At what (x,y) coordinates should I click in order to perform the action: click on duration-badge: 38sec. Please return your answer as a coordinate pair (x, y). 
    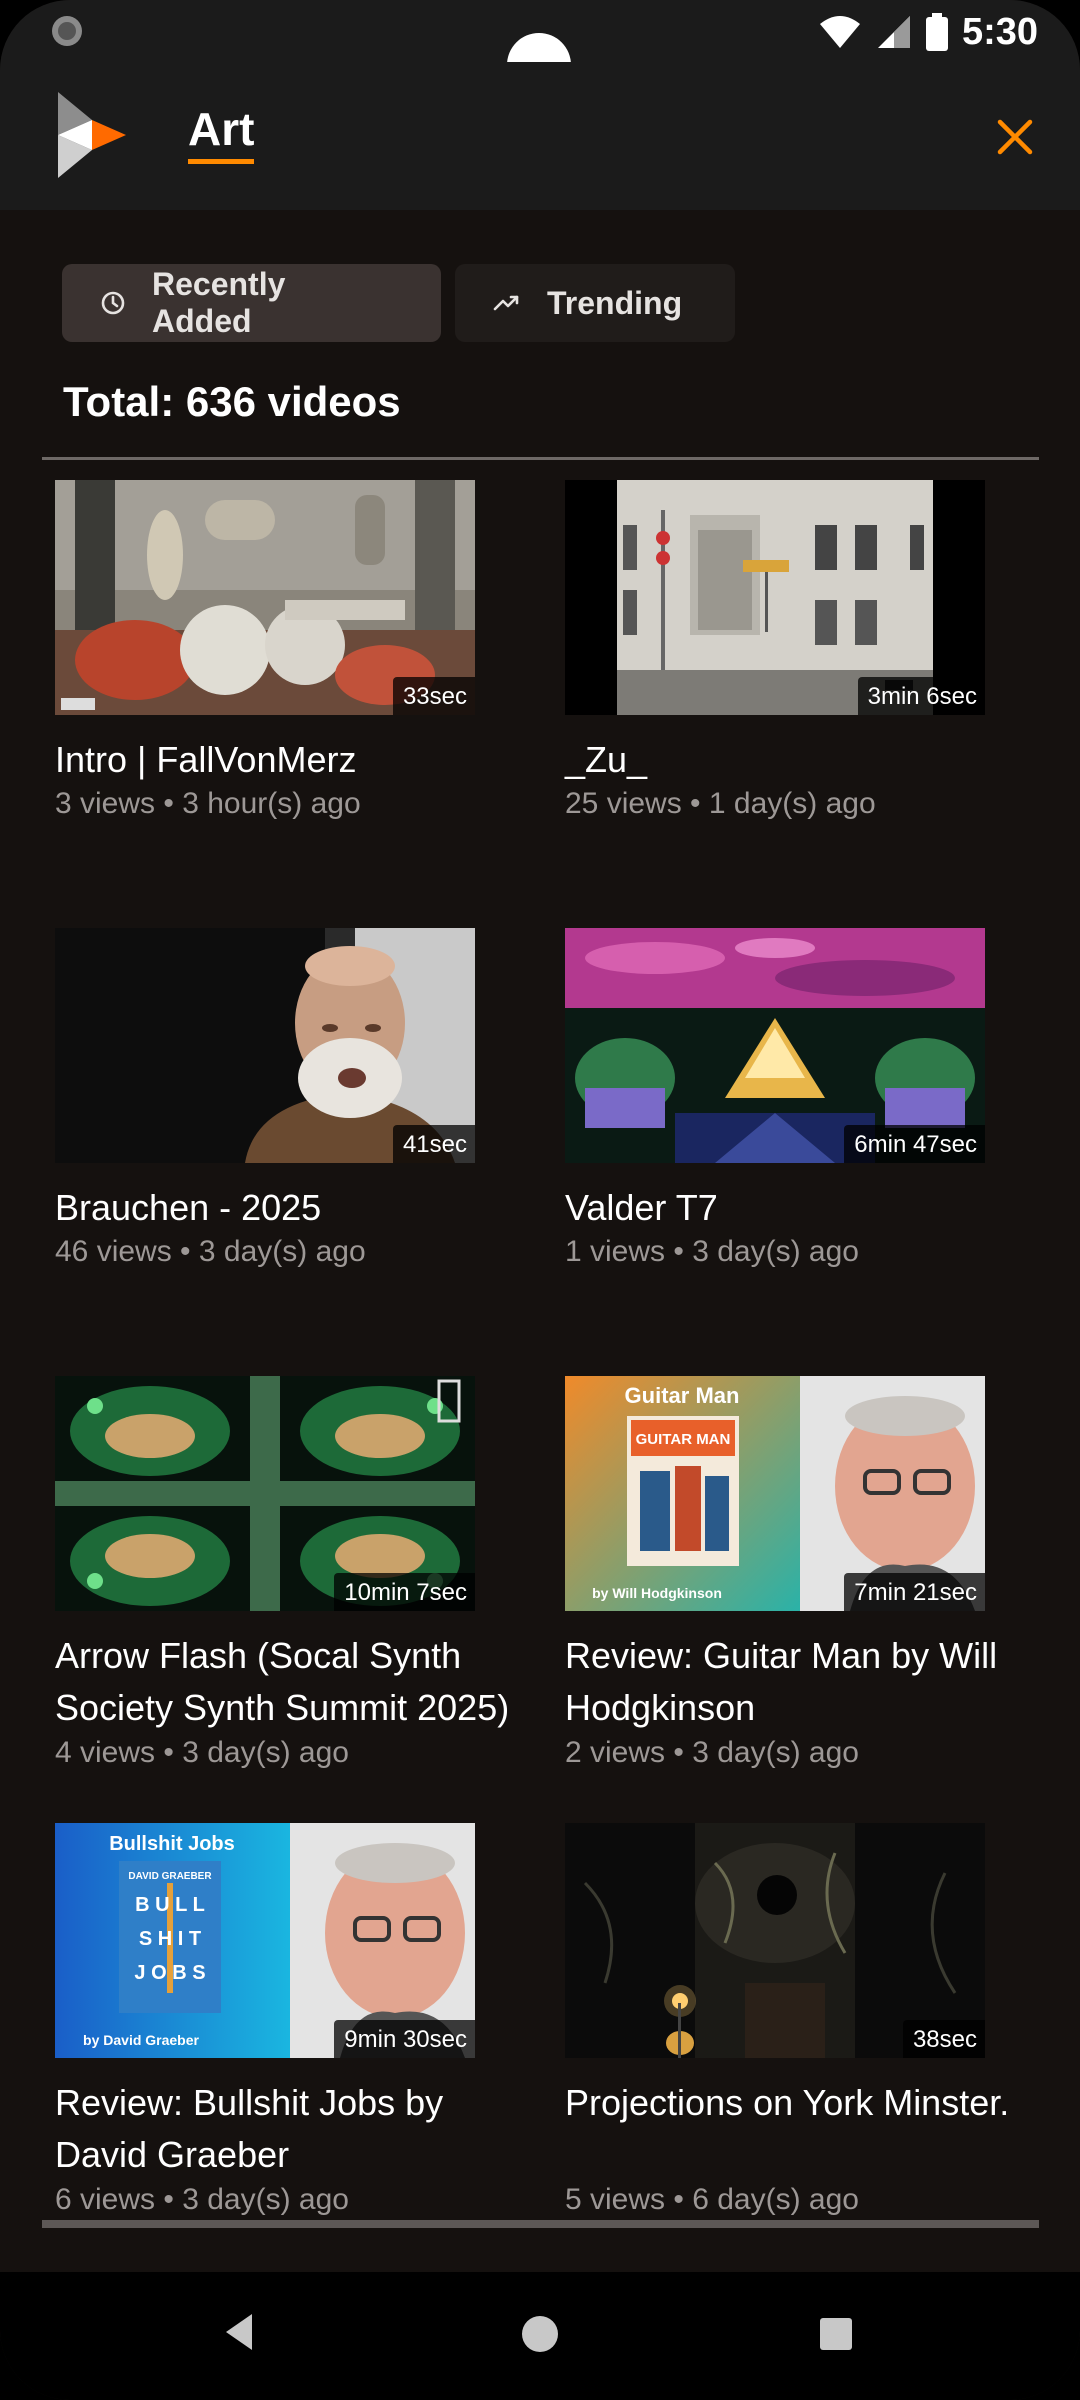
    Looking at the image, I should click on (943, 2039).